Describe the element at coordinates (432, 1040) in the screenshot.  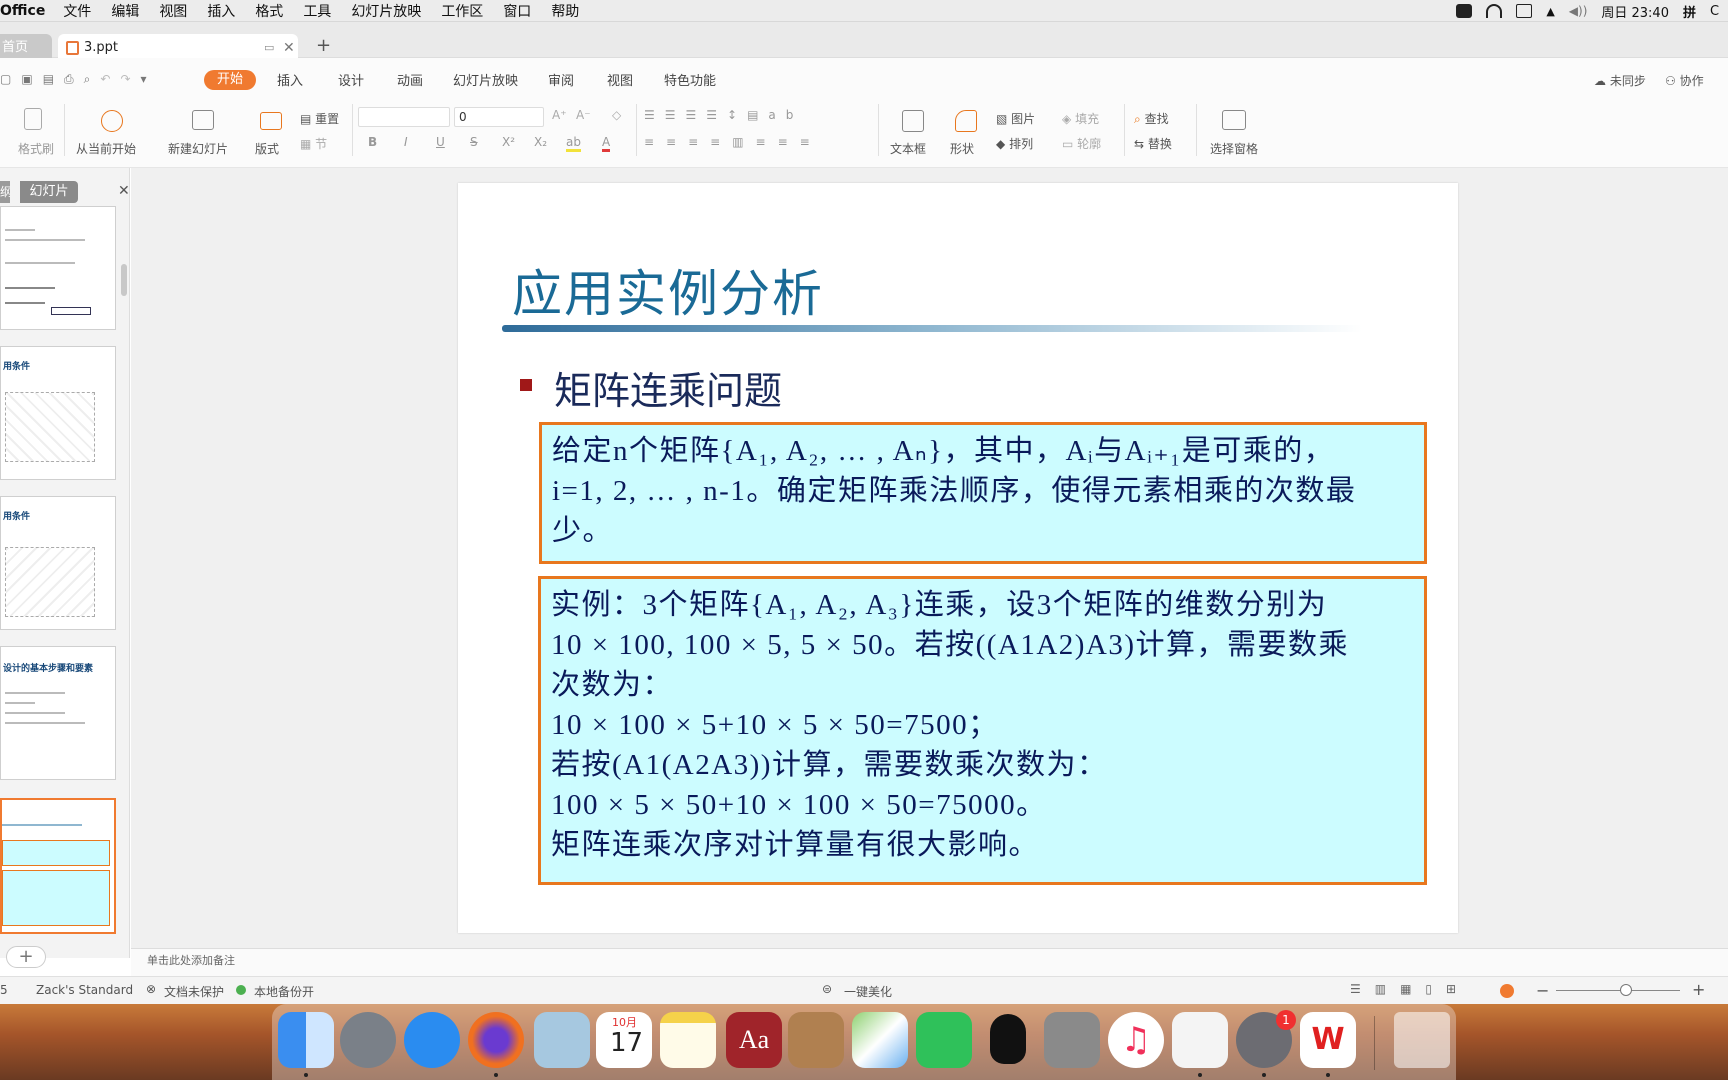
I see `safari-icon` at that location.